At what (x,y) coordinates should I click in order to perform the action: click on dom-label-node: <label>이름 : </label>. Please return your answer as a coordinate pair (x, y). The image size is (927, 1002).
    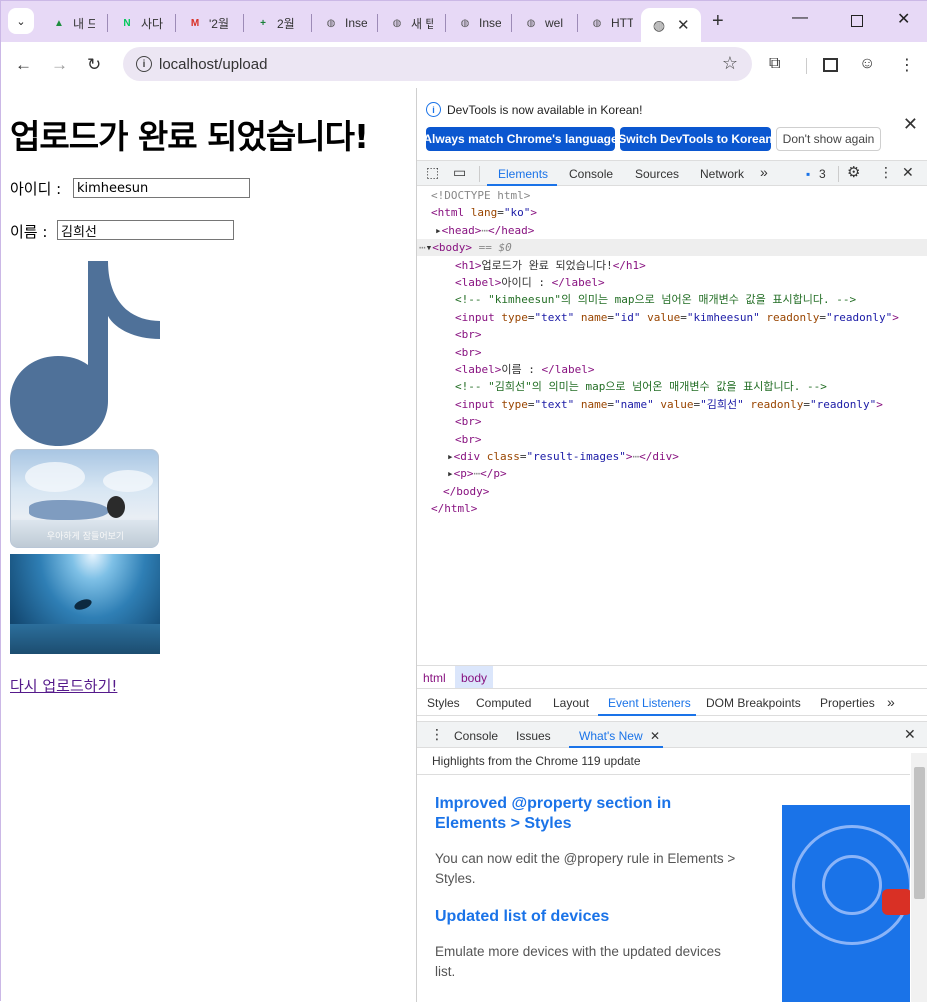
    Looking at the image, I should click on (524, 369).